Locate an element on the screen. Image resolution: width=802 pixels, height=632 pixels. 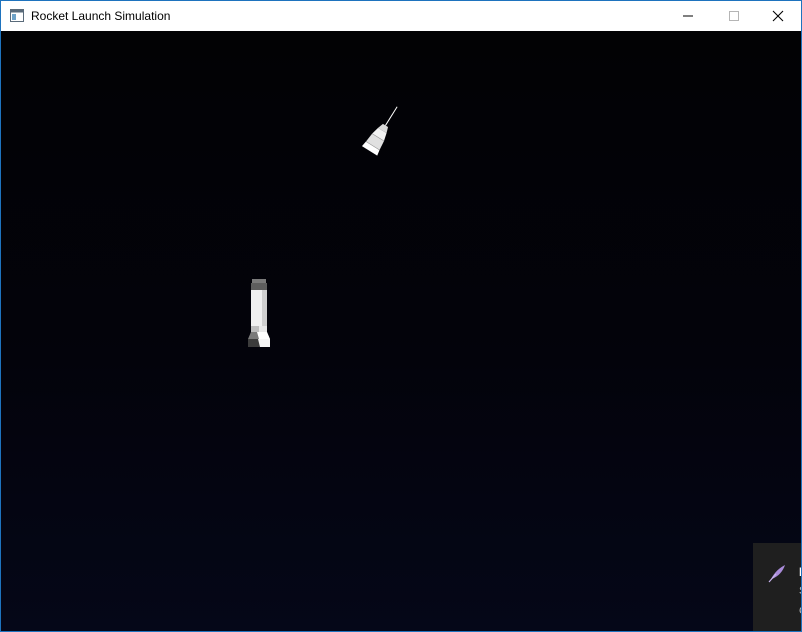
maximize-icon is located at coordinates (734, 16).